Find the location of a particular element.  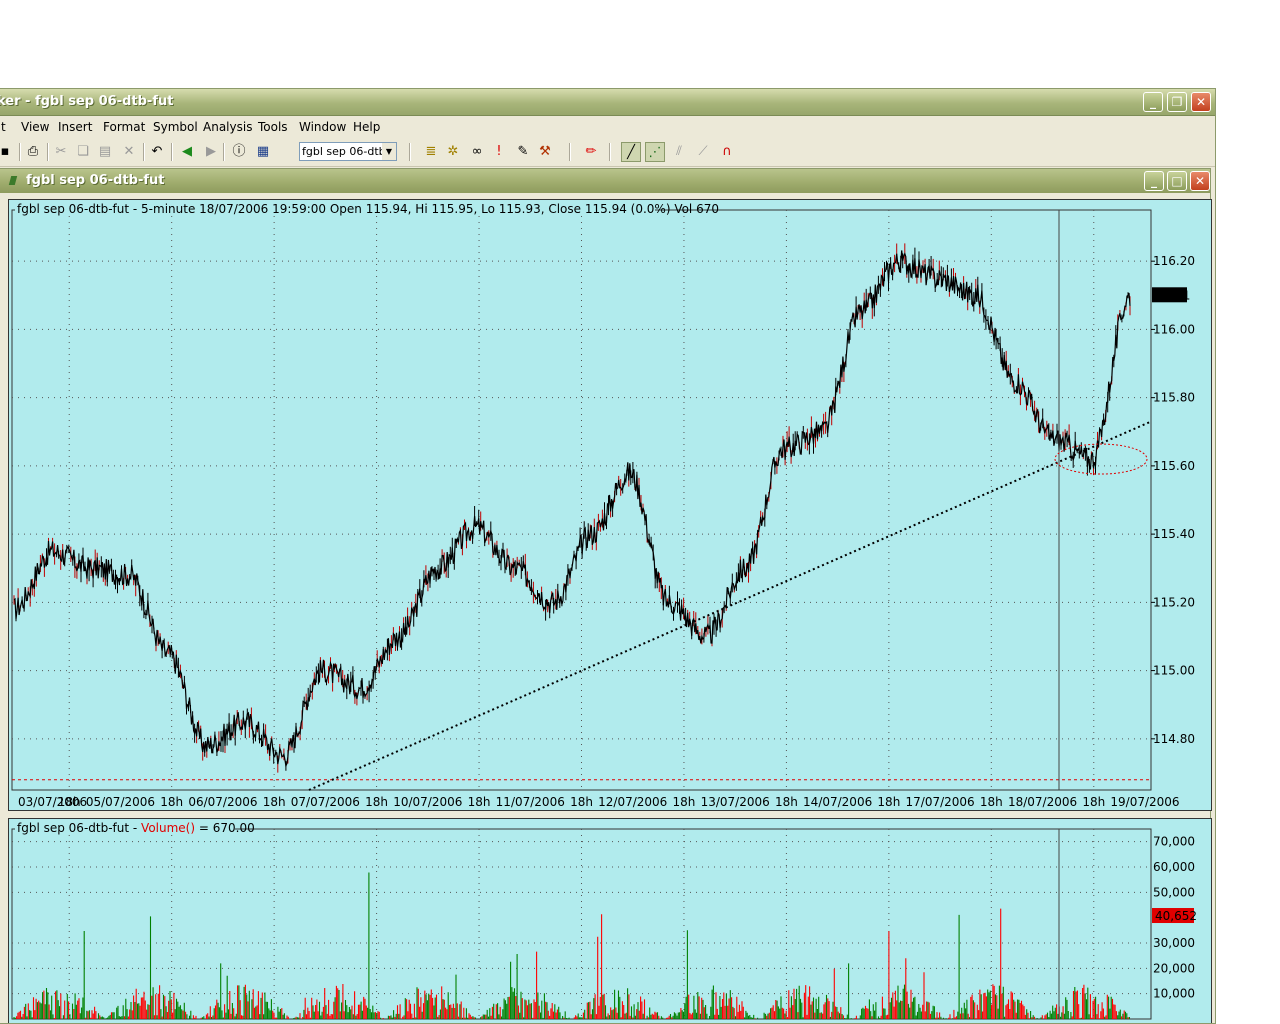

x-tick-label: 05/07/2006 is located at coordinates (120, 802).